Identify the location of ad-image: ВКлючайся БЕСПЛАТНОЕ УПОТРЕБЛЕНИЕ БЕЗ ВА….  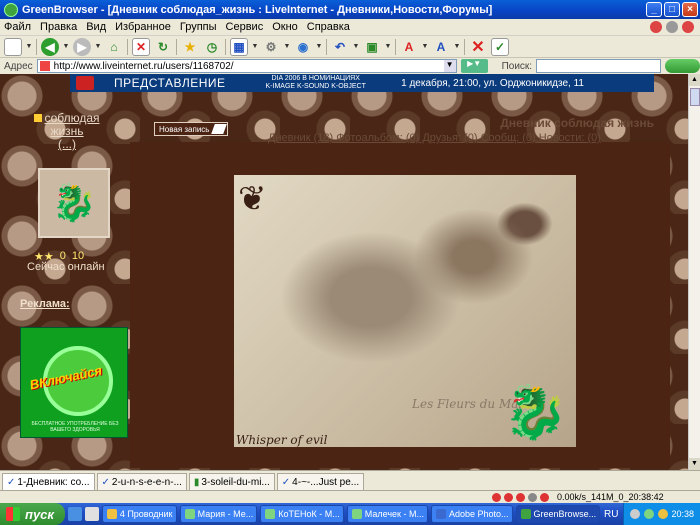
(74, 382).